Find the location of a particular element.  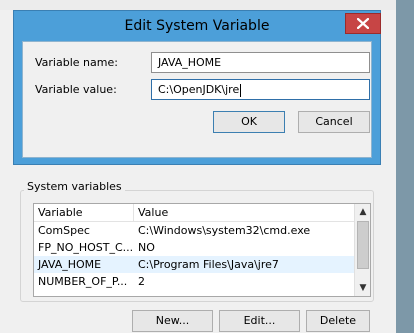

dialog-title: Edit System Variable is located at coordinates (197, 26).